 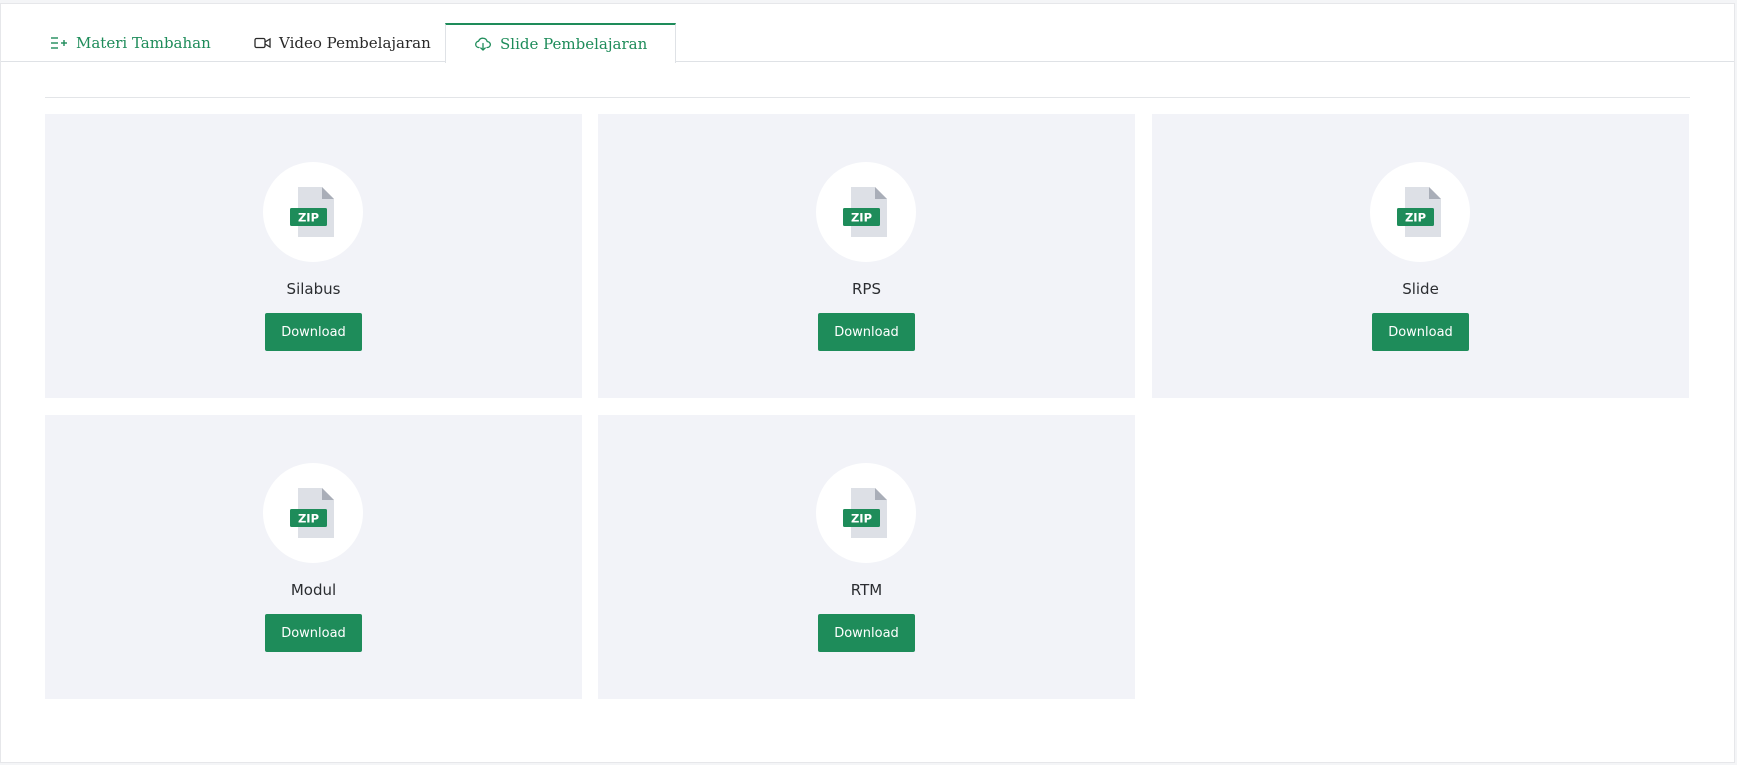 I want to click on file-card-silabus: ZIP Silabus Download, so click(x=313, y=256).